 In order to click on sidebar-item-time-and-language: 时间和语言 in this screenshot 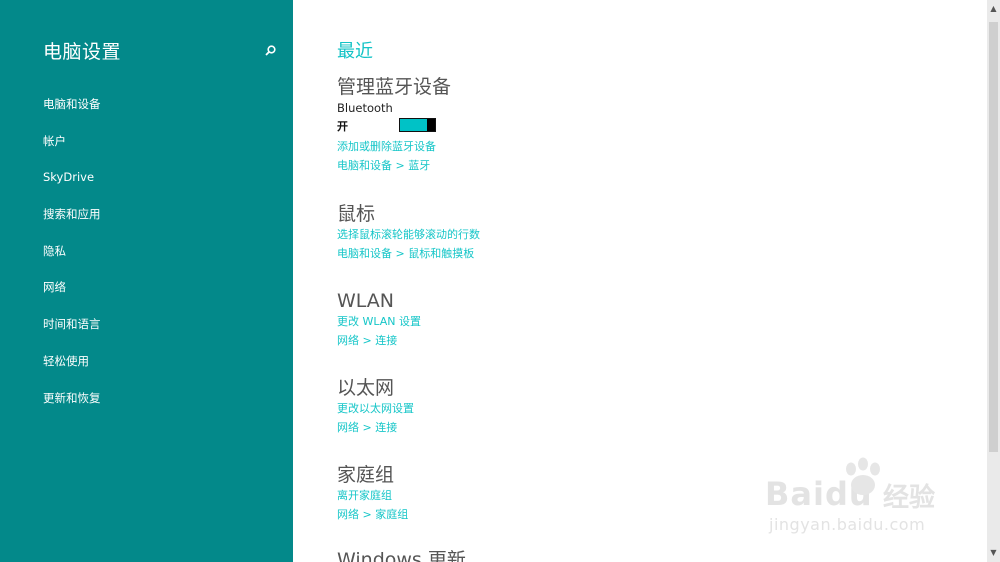, I will do `click(72, 334)`.